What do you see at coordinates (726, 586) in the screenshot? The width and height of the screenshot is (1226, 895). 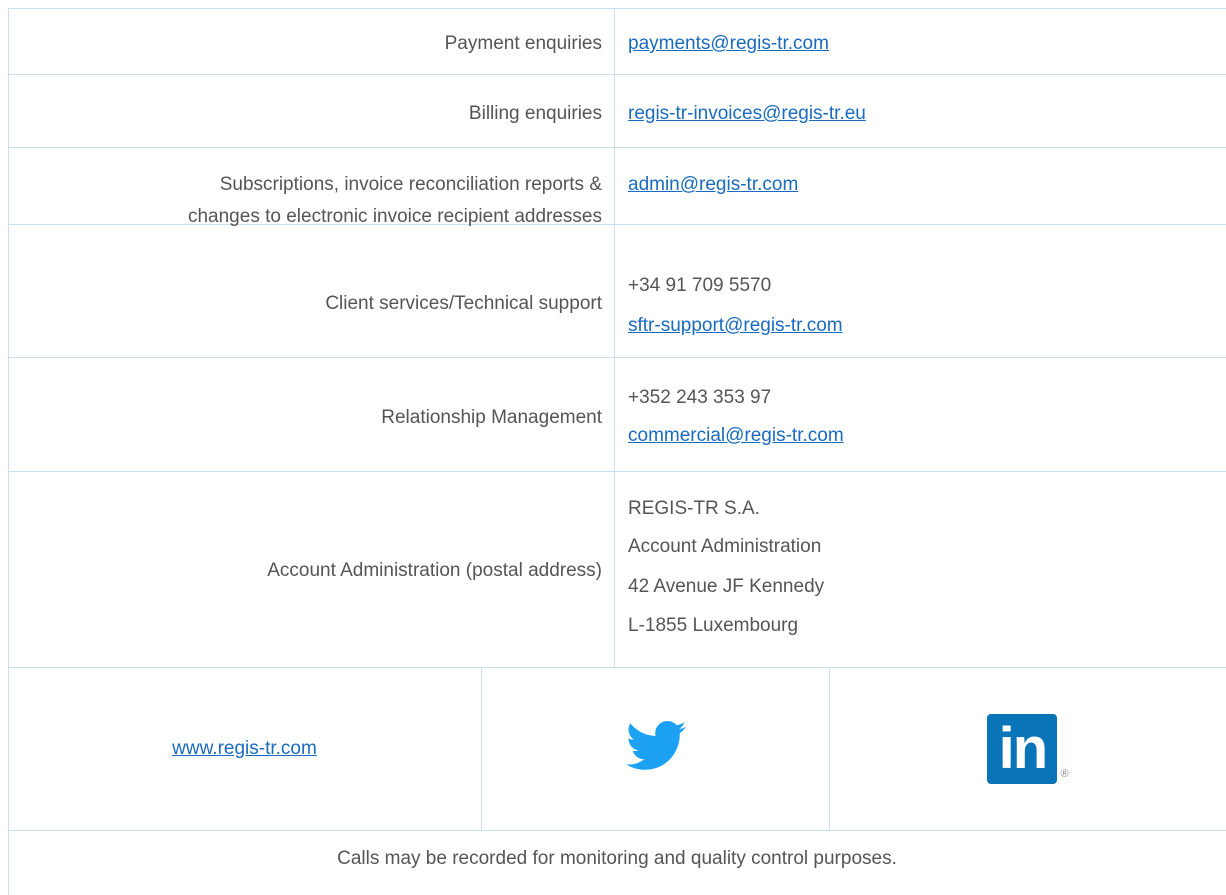 I see `address-line-street: 42 Avenue JF Kennedy` at bounding box center [726, 586].